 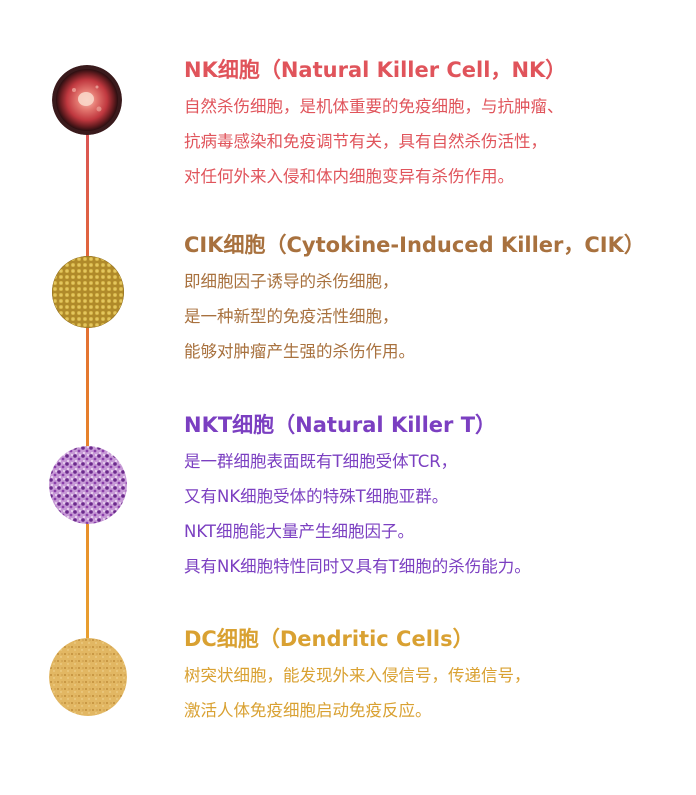 I want to click on nk-cell-image, so click(x=87, y=100).